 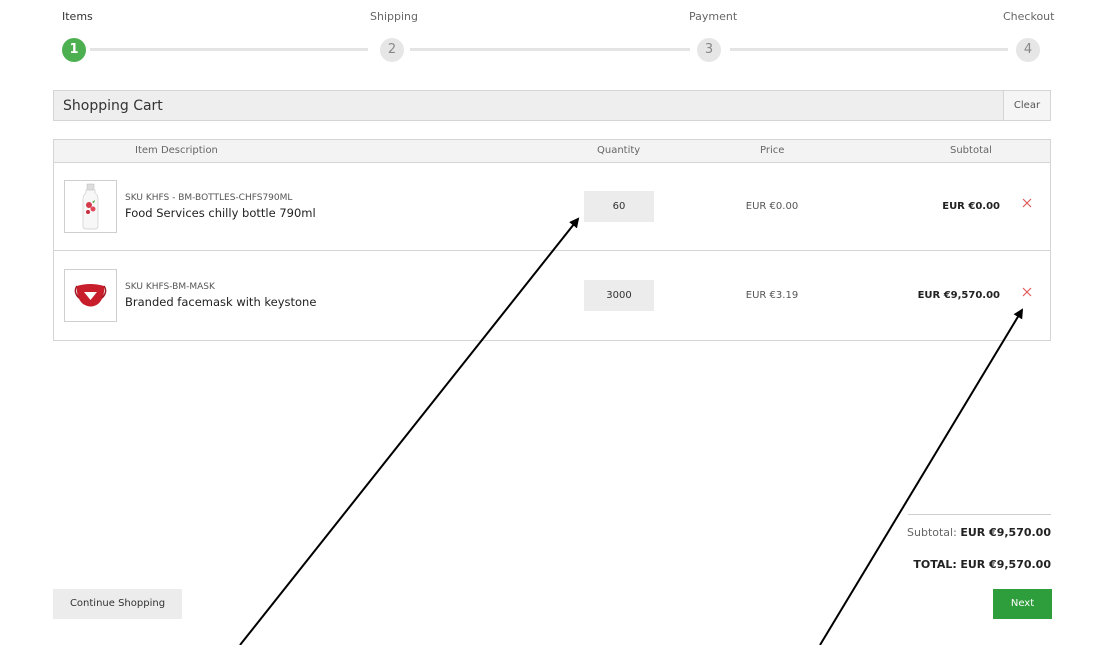 I want to click on annotation-arrow-remove, so click(x=921, y=476).